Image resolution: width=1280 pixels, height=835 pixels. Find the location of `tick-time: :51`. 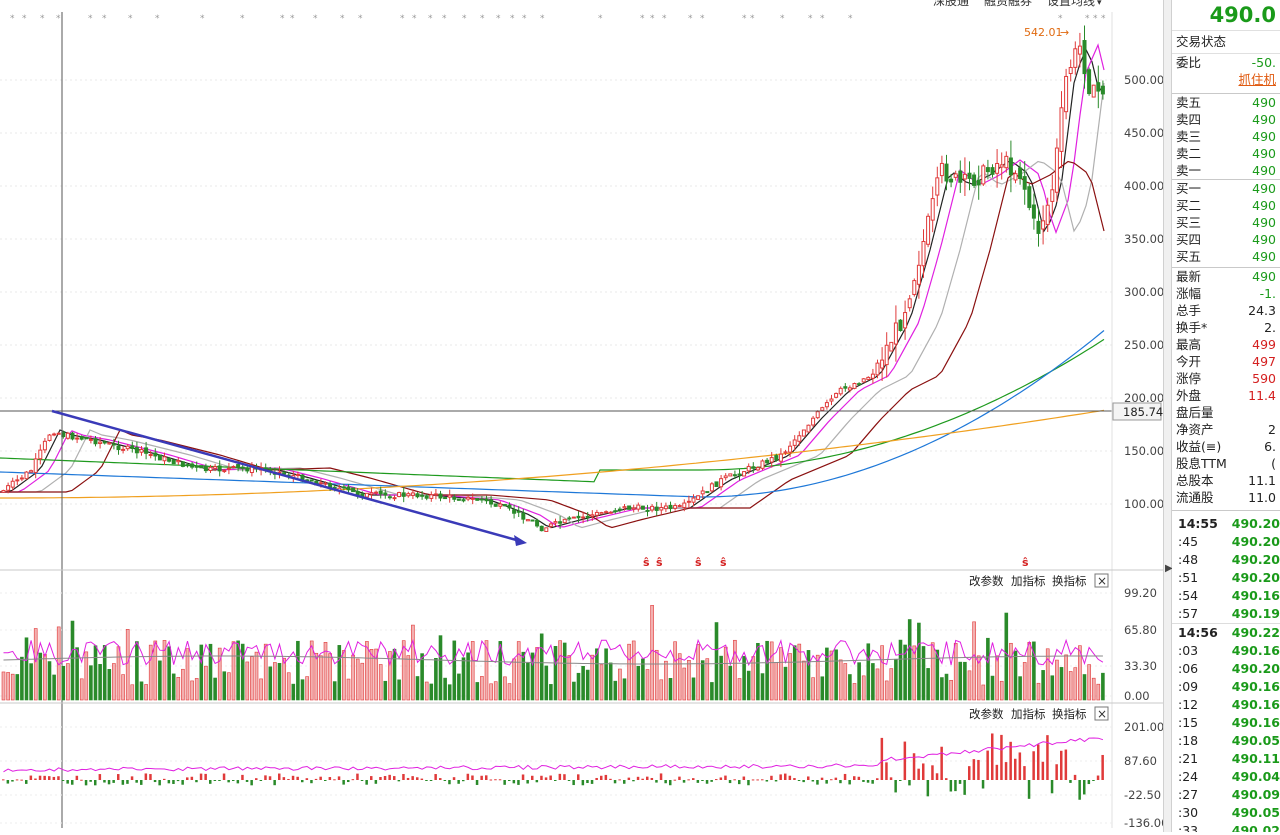

tick-time: :51 is located at coordinates (1188, 577).